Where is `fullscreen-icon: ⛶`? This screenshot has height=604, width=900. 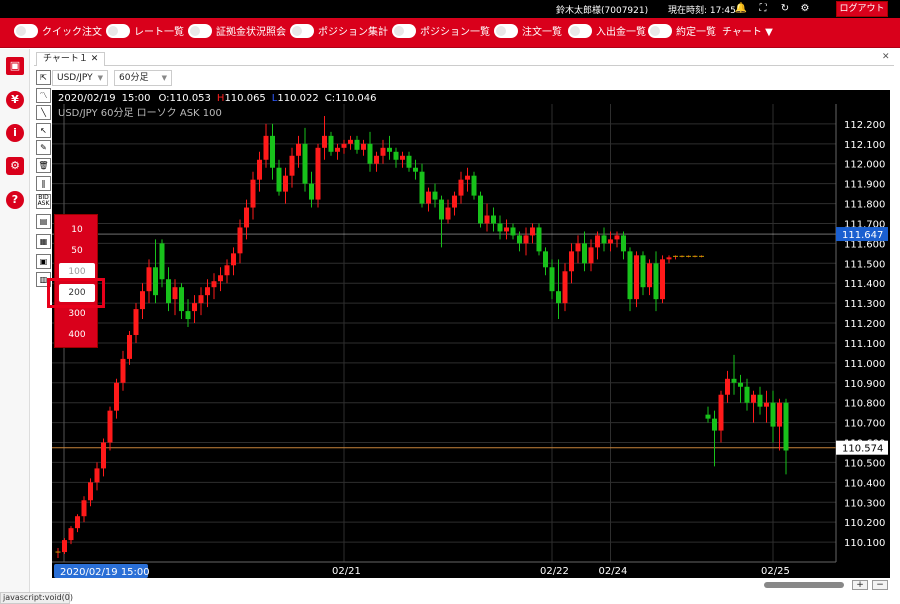 fullscreen-icon: ⛶ is located at coordinates (763, 9).